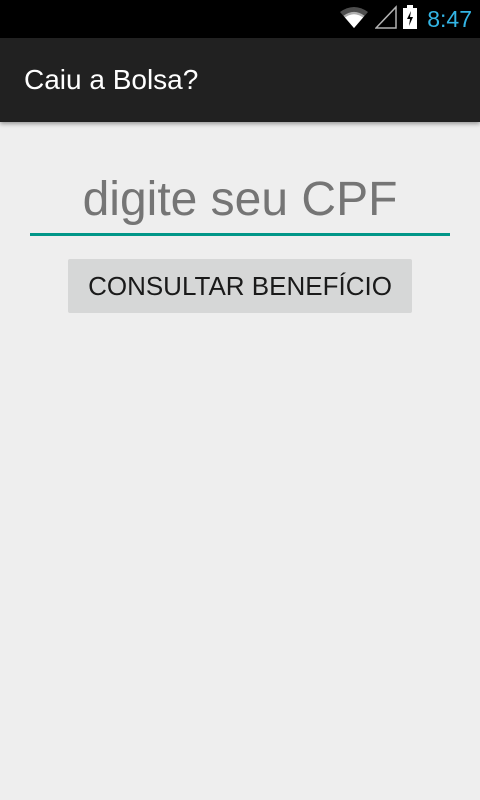 The height and width of the screenshot is (800, 480). Describe the element at coordinates (410, 19) in the screenshot. I see `battery-charging-icon` at that location.